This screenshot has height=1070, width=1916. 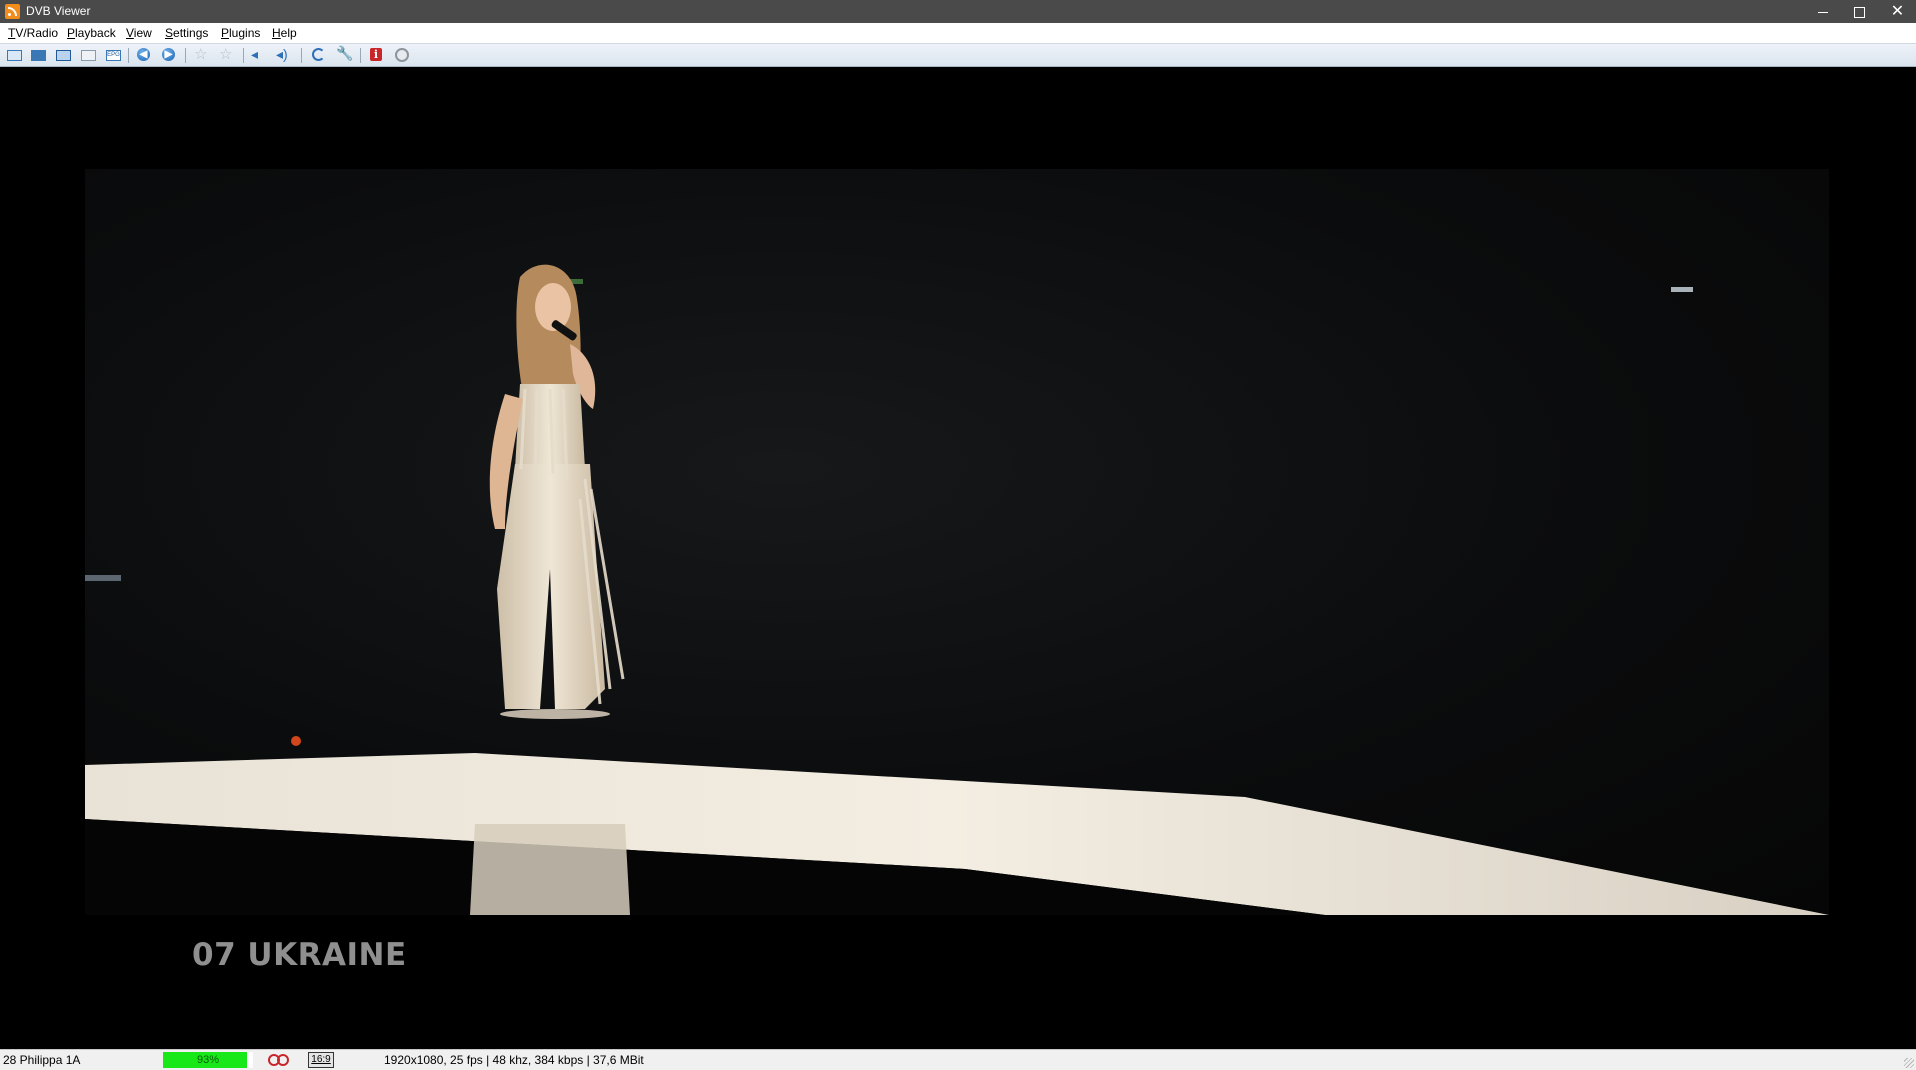 I want to click on menu-playback: Playback, so click(x=91, y=33).